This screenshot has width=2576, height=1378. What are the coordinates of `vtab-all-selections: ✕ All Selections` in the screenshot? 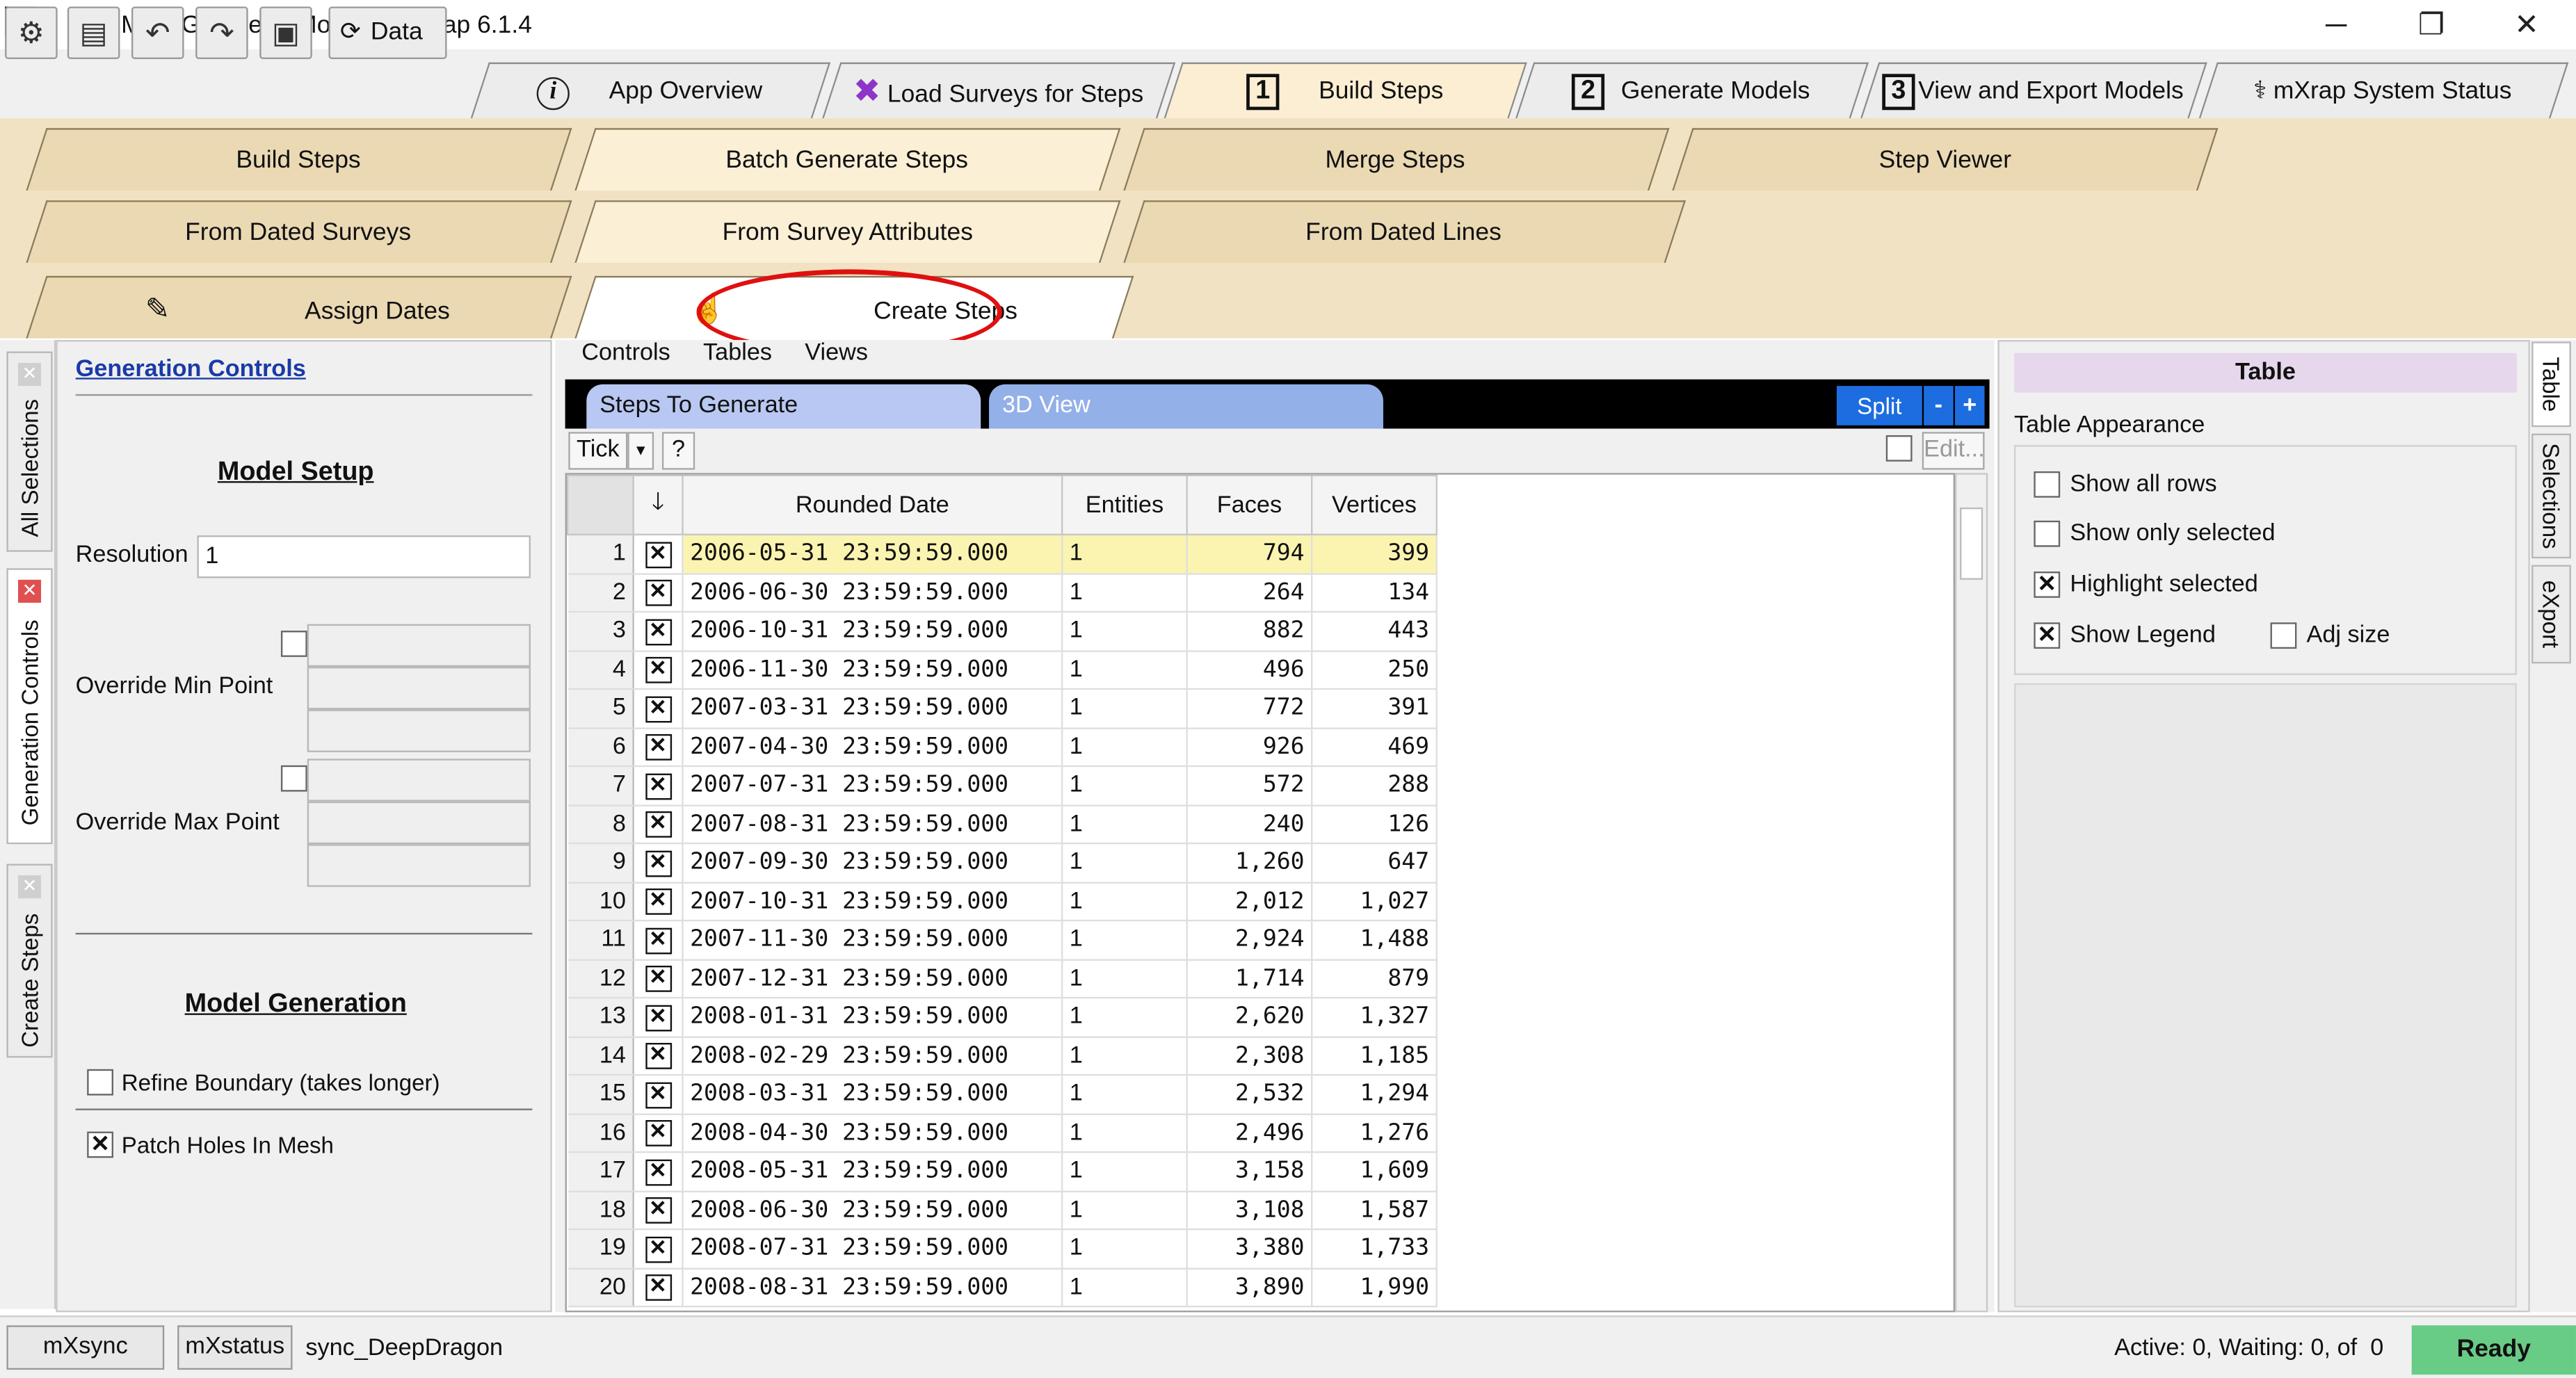 It's located at (29, 451).